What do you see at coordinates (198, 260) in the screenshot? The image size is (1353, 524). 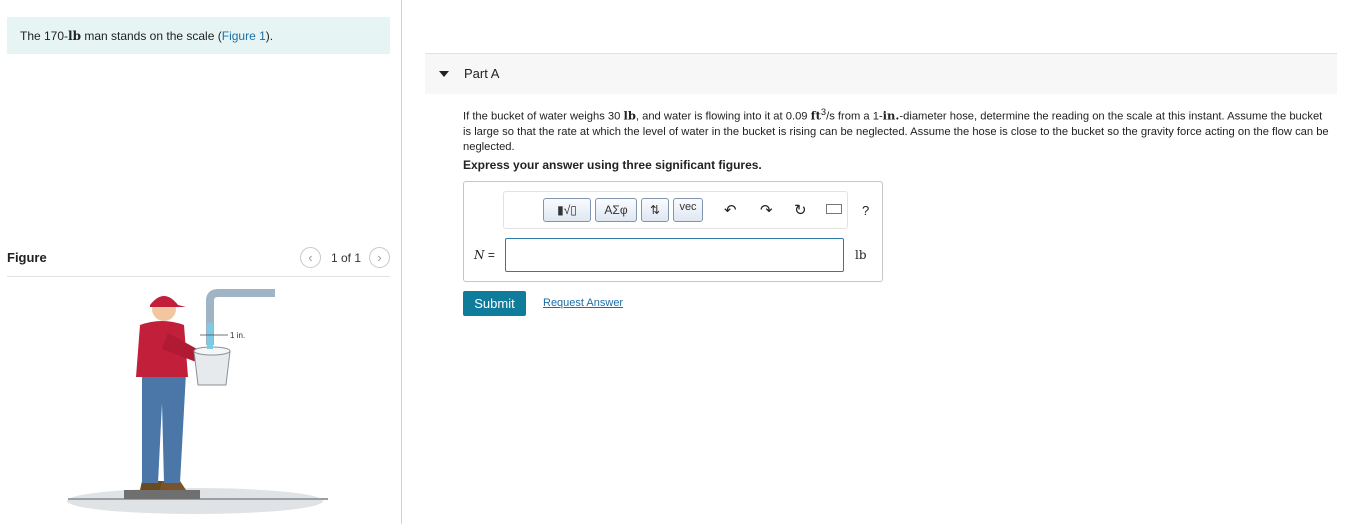 I see `figure-header: Figure ‹ 1 of 1 ›` at bounding box center [198, 260].